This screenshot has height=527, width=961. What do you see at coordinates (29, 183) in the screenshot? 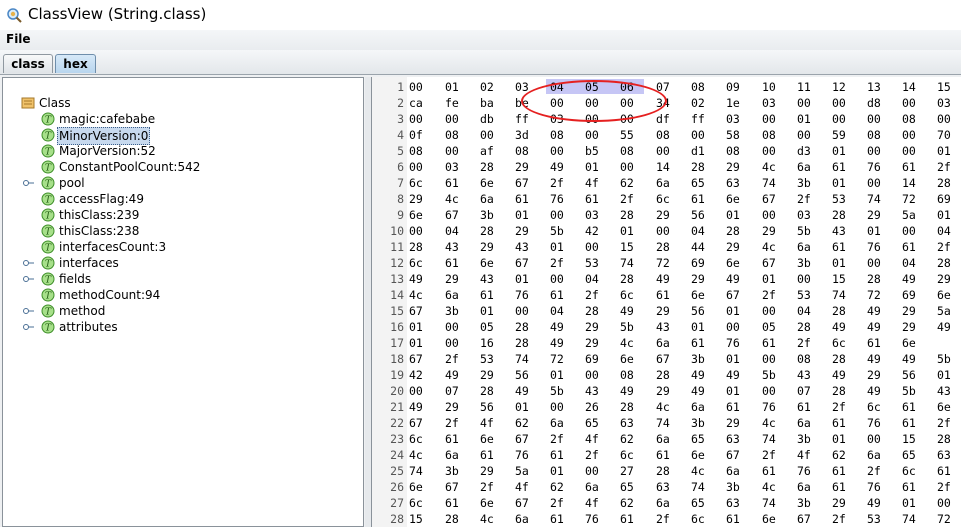
I see `expand-toggle-icon` at bounding box center [29, 183].